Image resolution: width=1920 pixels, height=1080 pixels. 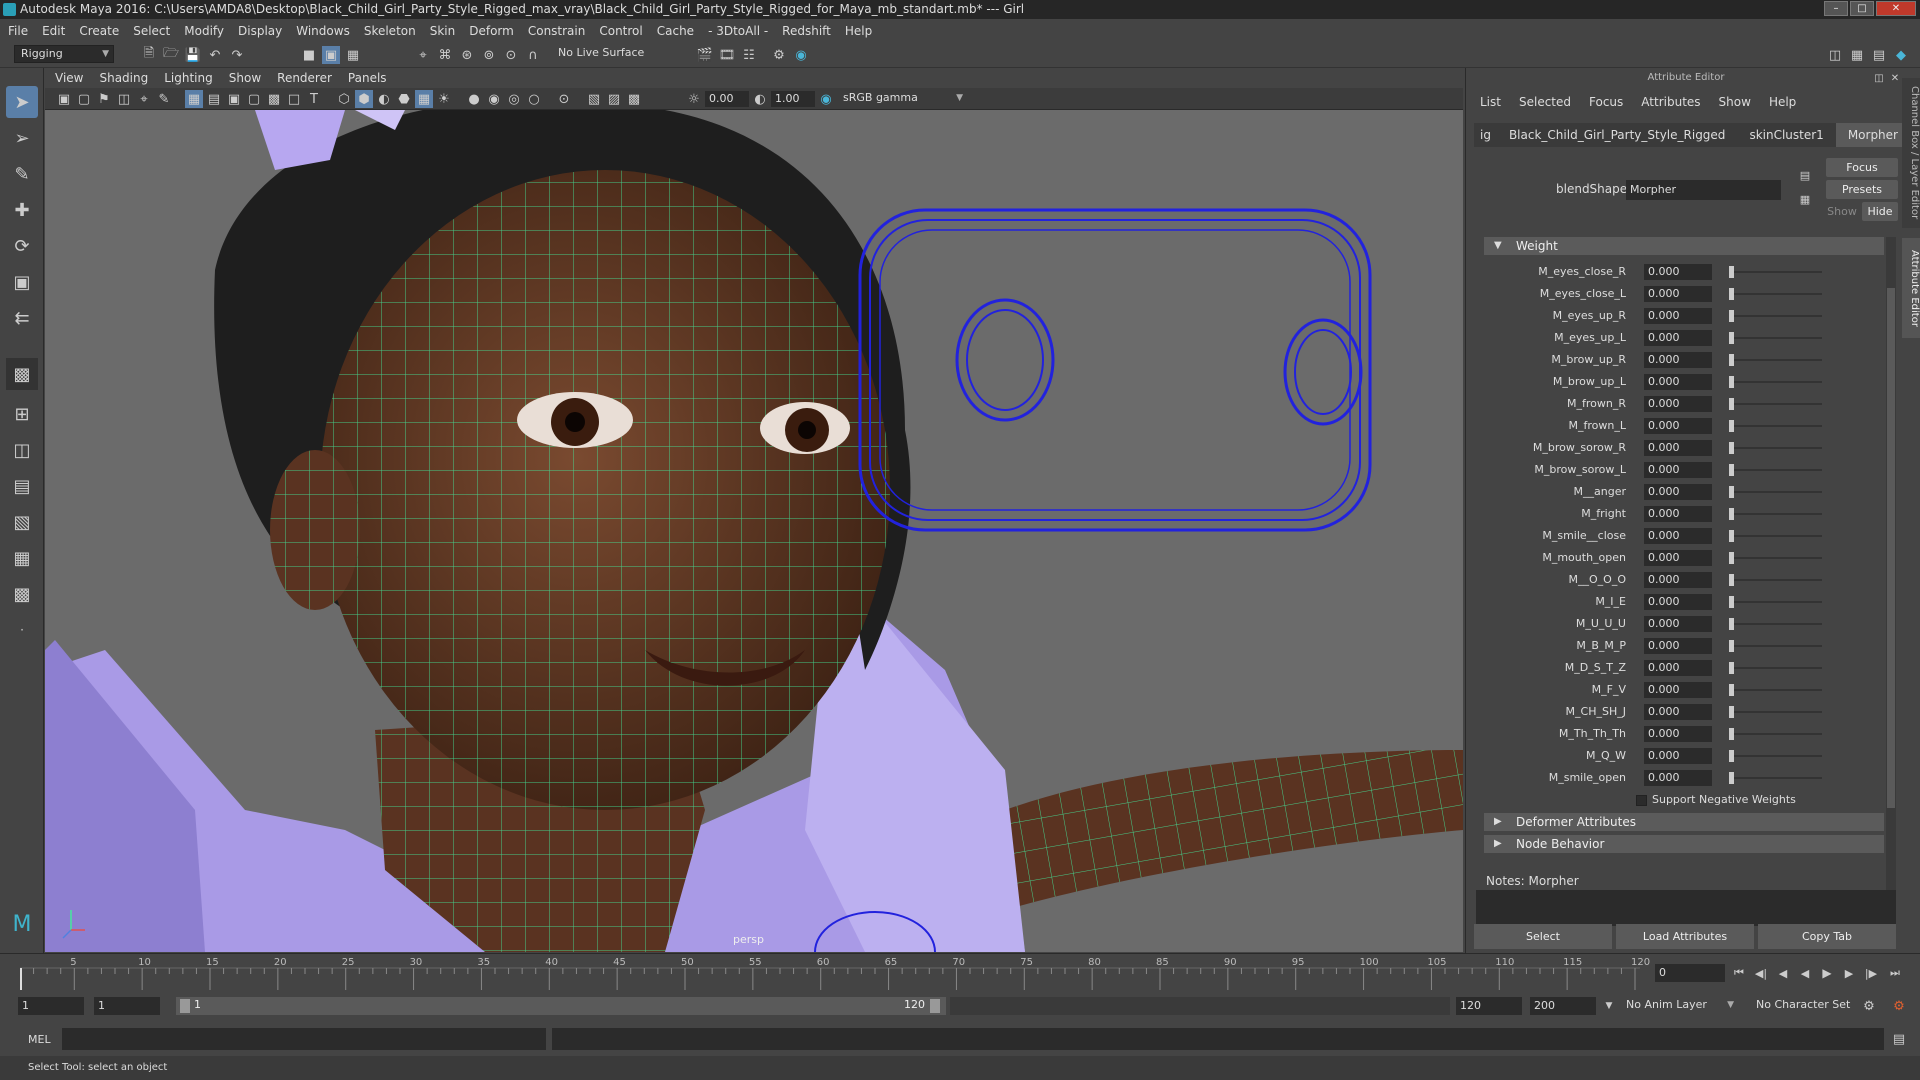 What do you see at coordinates (22, 450) in the screenshot?
I see `persp-outliner-layout-icon: ◫` at bounding box center [22, 450].